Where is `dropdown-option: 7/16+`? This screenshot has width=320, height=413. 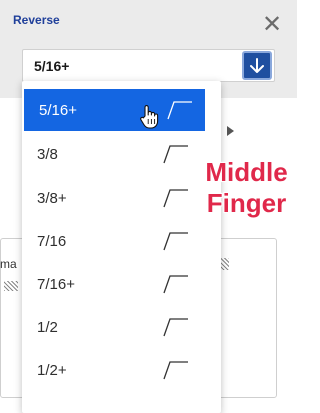
dropdown-option: 7/16+ is located at coordinates (121, 284).